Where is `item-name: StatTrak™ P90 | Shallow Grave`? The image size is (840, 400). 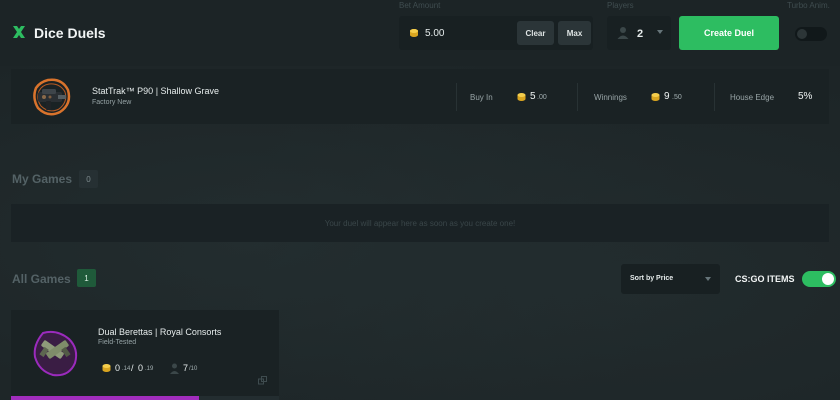 item-name: StatTrak™ P90 | Shallow Grave is located at coordinates (156, 91).